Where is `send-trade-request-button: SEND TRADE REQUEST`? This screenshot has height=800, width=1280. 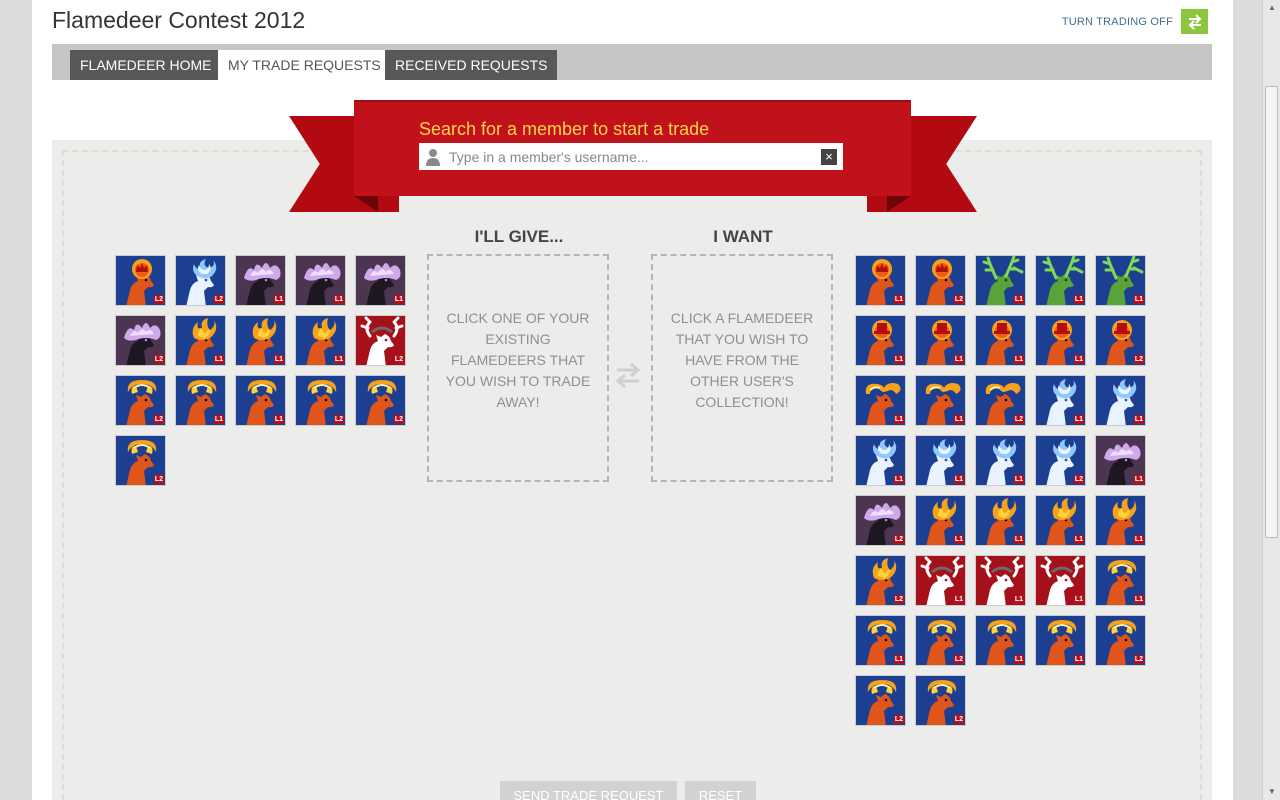
send-trade-request-button: SEND TRADE REQUEST is located at coordinates (588, 790).